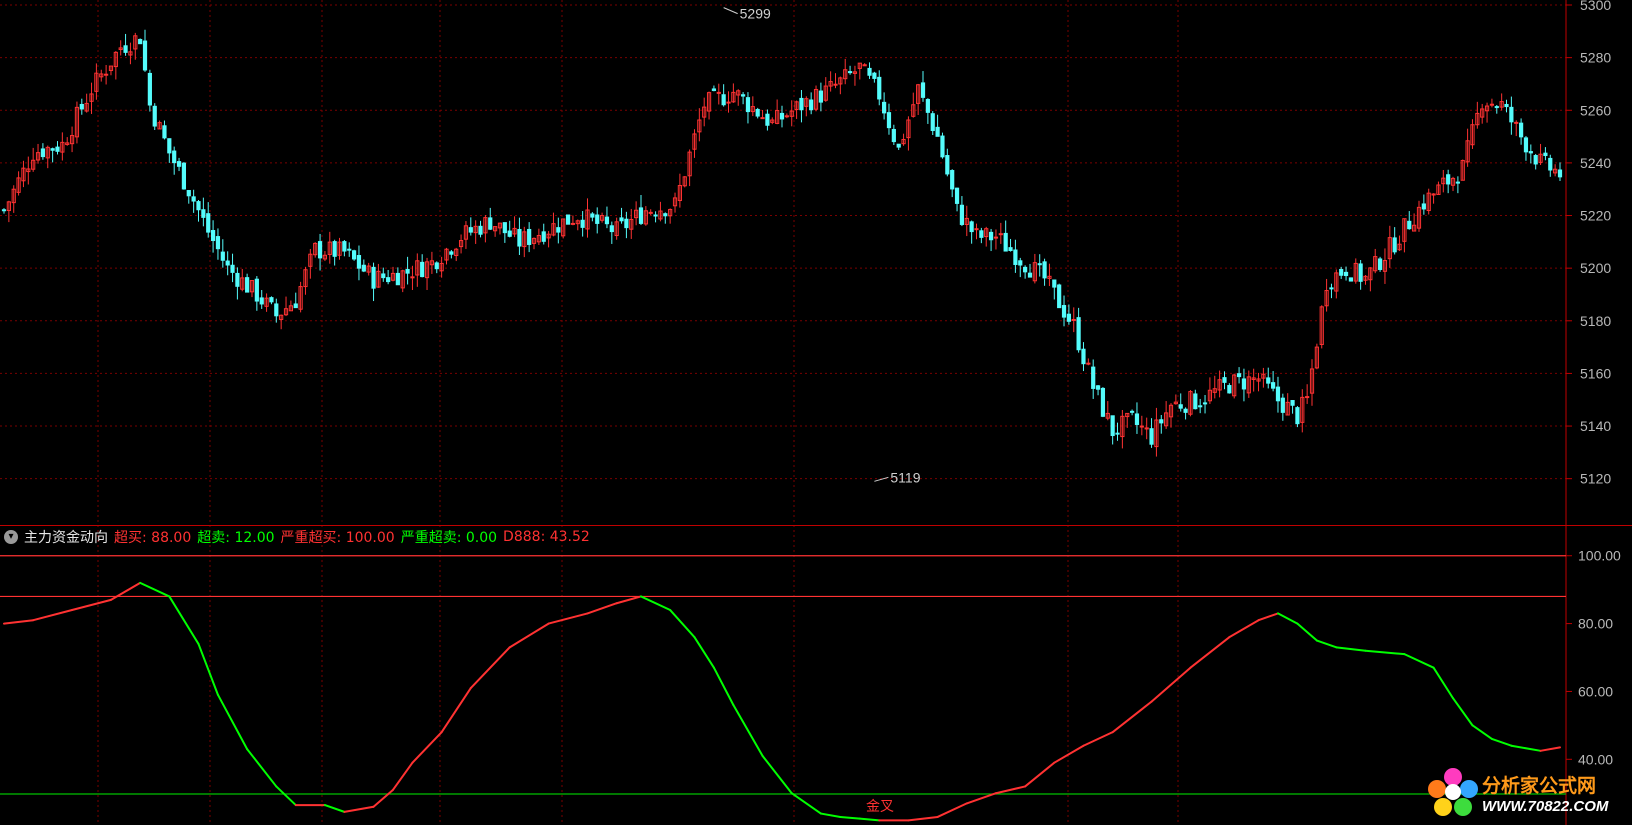 Image resolution: width=1632 pixels, height=825 pixels. I want to click on price-annotation: 5299, so click(755, 14).